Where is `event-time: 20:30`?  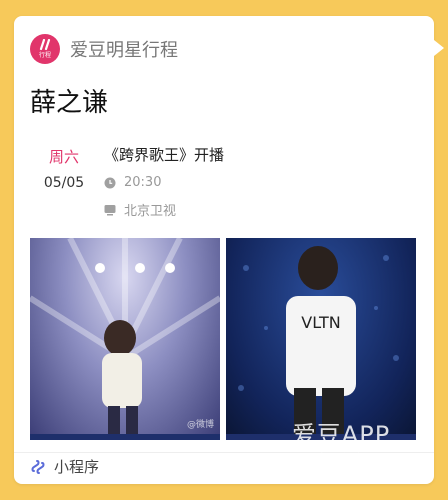
event-time: 20:30 is located at coordinates (143, 182).